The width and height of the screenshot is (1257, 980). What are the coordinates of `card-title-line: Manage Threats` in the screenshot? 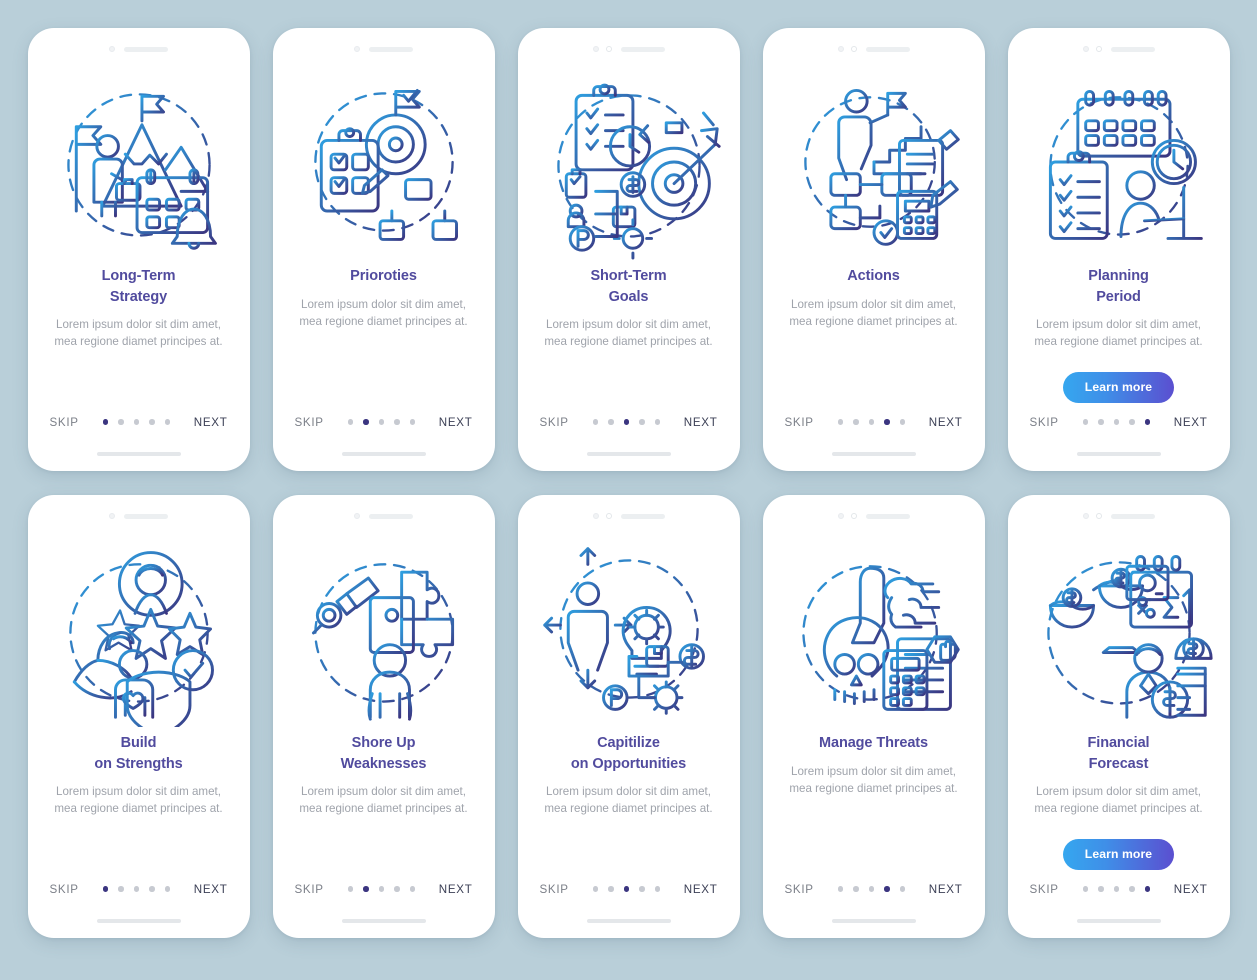 It's located at (873, 743).